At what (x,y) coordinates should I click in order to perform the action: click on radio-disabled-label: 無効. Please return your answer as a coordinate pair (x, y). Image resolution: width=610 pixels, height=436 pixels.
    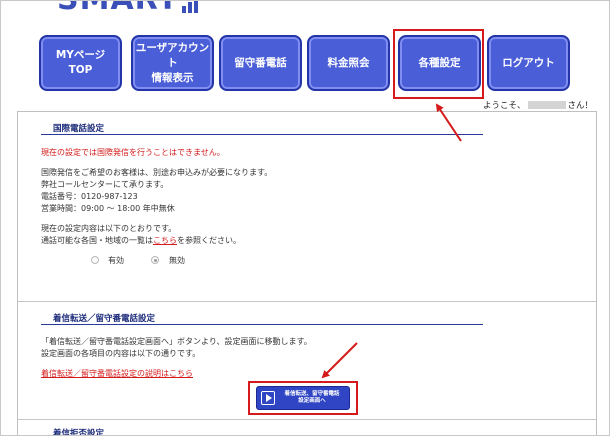
    Looking at the image, I should click on (177, 260).